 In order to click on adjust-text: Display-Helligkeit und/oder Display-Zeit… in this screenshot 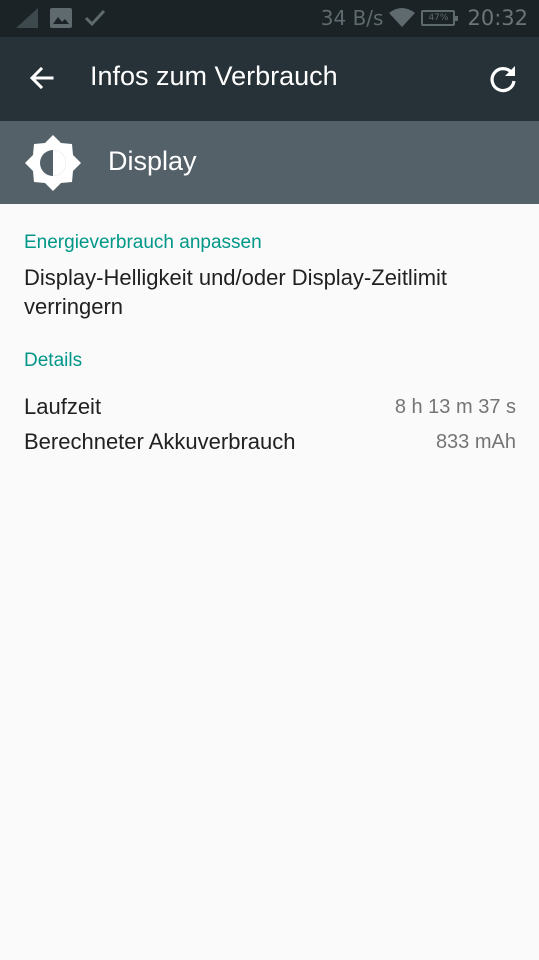, I will do `click(269, 292)`.